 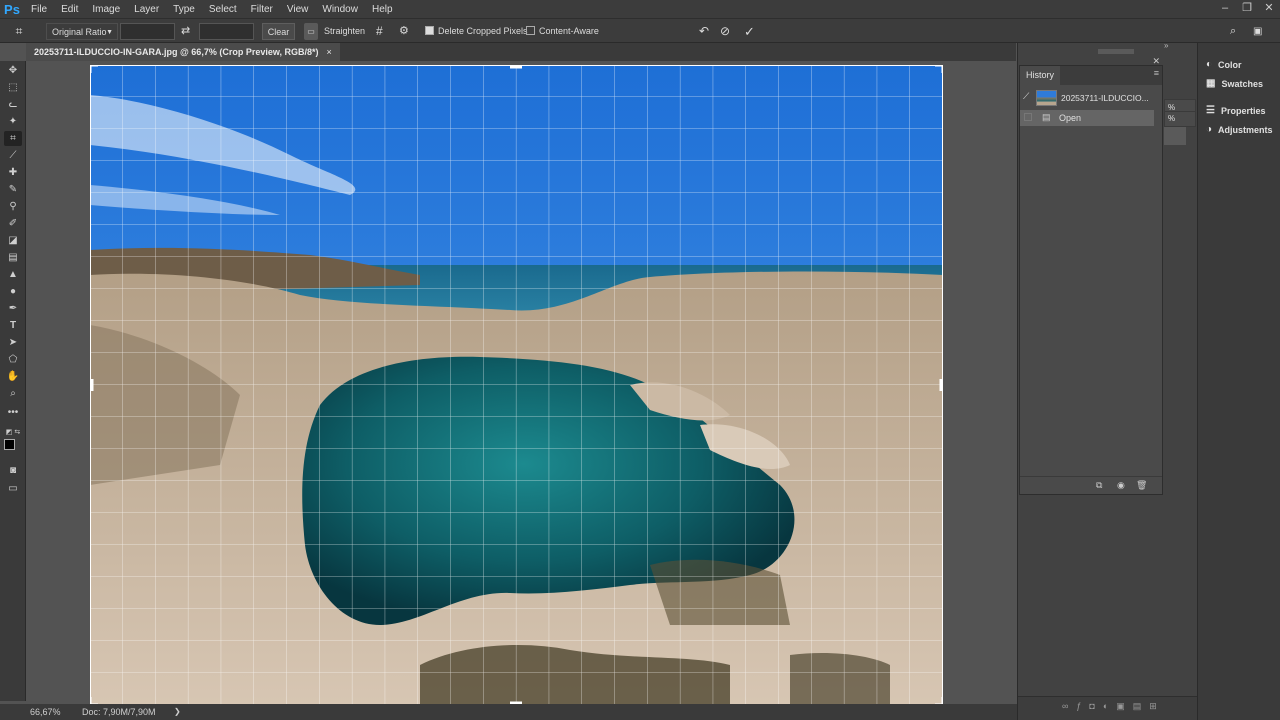 What do you see at coordinates (530, 31) in the screenshot?
I see `checkbox-unchecked-icon` at bounding box center [530, 31].